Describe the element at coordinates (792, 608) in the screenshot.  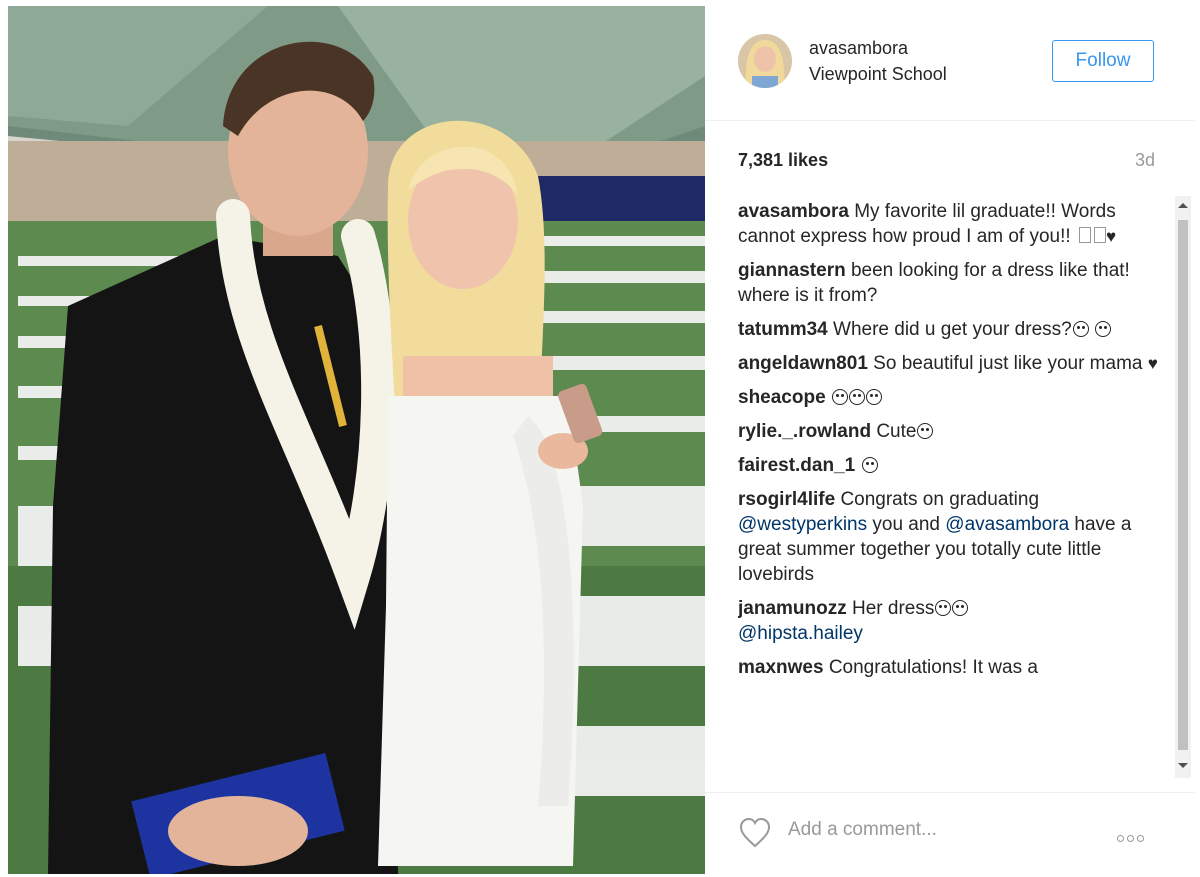
I see `comment-username: janamunozz` at that location.